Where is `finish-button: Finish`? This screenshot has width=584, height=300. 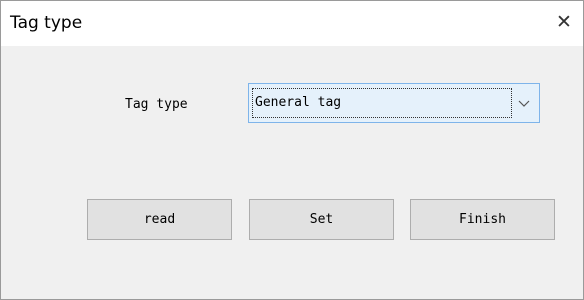
finish-button: Finish is located at coordinates (482, 219).